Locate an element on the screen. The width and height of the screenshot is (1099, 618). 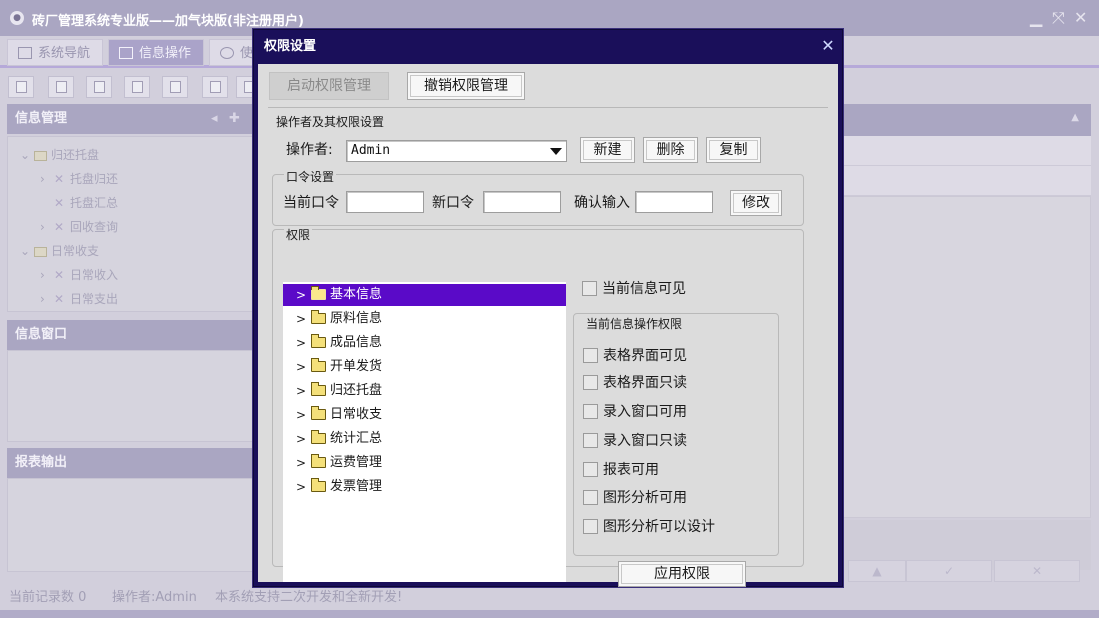
info-window-header: 信息窗口 is located at coordinates (137, 335).